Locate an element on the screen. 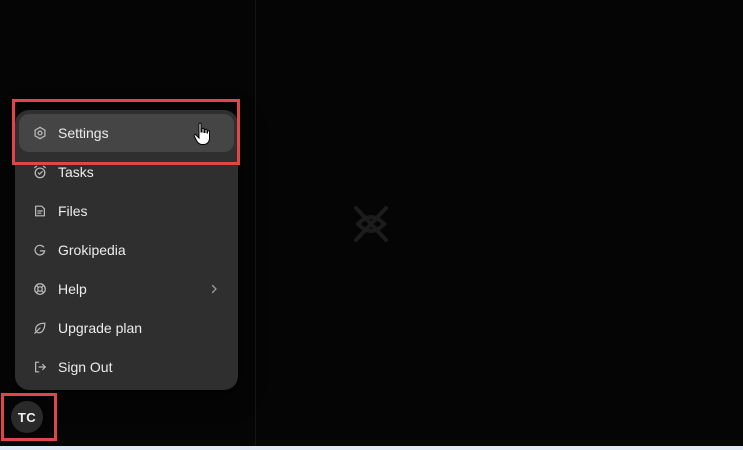  leaf-icon is located at coordinates (40, 328).